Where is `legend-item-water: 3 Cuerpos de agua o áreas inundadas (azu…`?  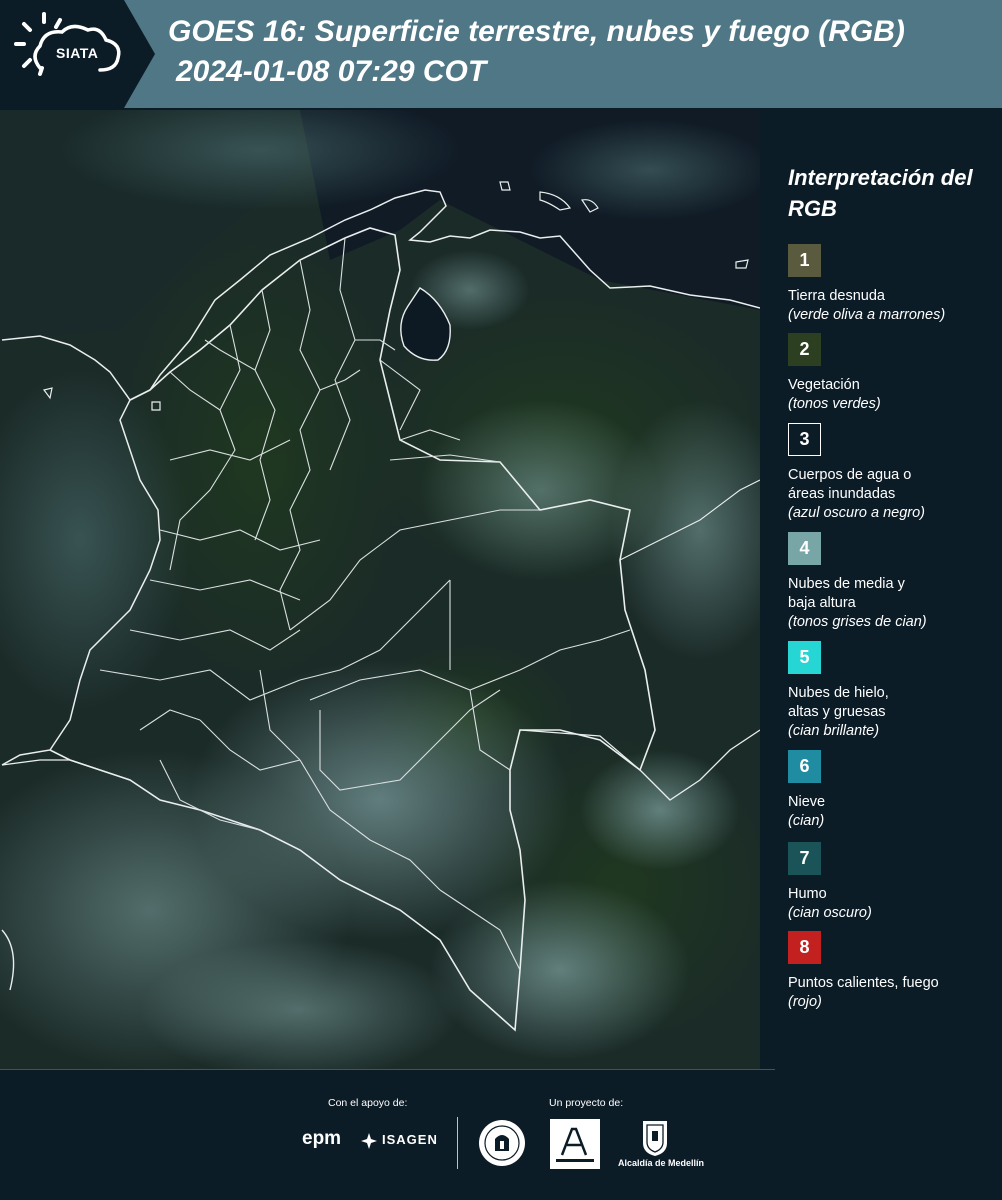 legend-item-water: 3 Cuerpos de agua o áreas inundadas (azu… is located at coordinates (893, 473).